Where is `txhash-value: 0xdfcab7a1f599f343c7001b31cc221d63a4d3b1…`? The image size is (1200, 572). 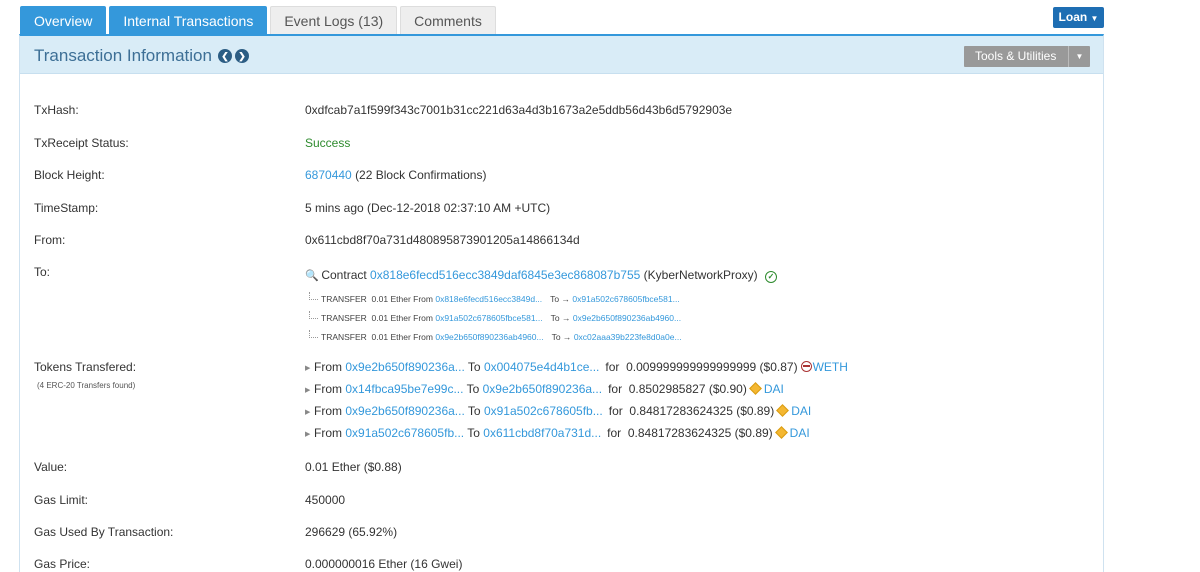 txhash-value: 0xdfcab7a1f599f343c7001b31cc221d63a4d3b1… is located at coordinates (519, 110).